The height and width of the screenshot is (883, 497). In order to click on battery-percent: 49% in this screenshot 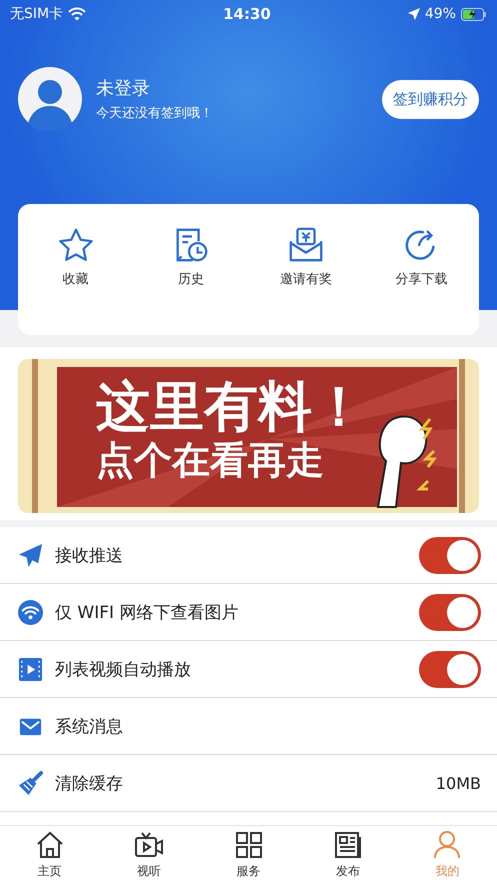, I will do `click(440, 14)`.